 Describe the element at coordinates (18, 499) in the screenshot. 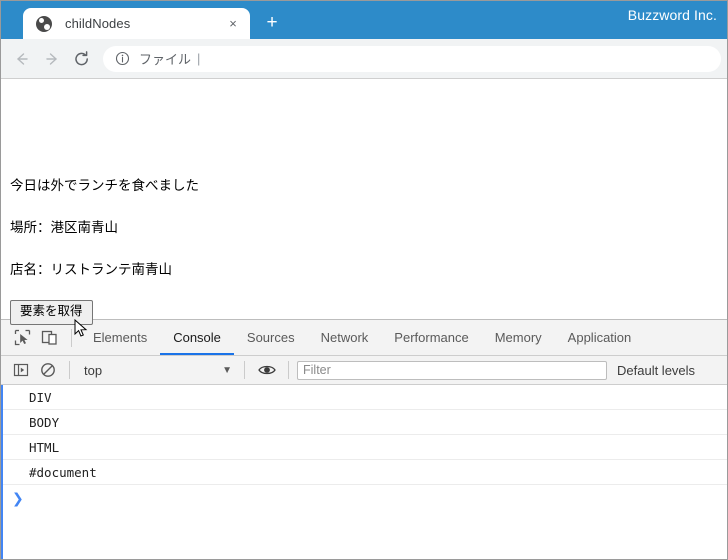

I see `prompt-arrow-icon: ❯` at that location.